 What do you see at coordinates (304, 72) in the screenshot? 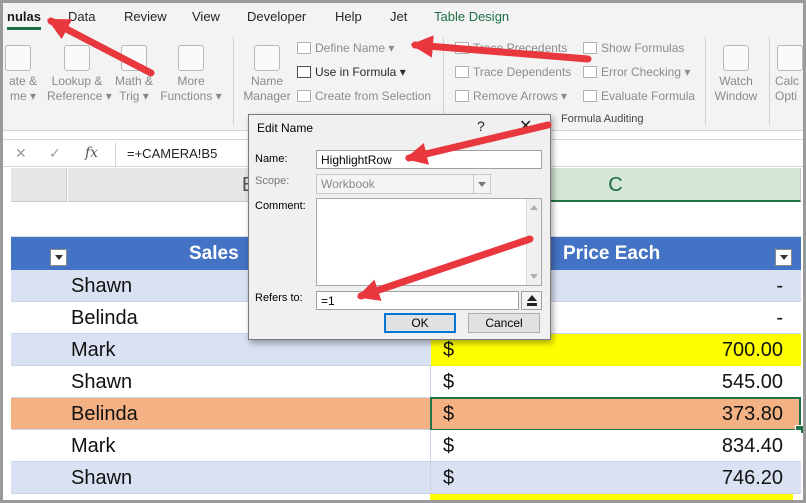
I see `formula-icon` at bounding box center [304, 72].